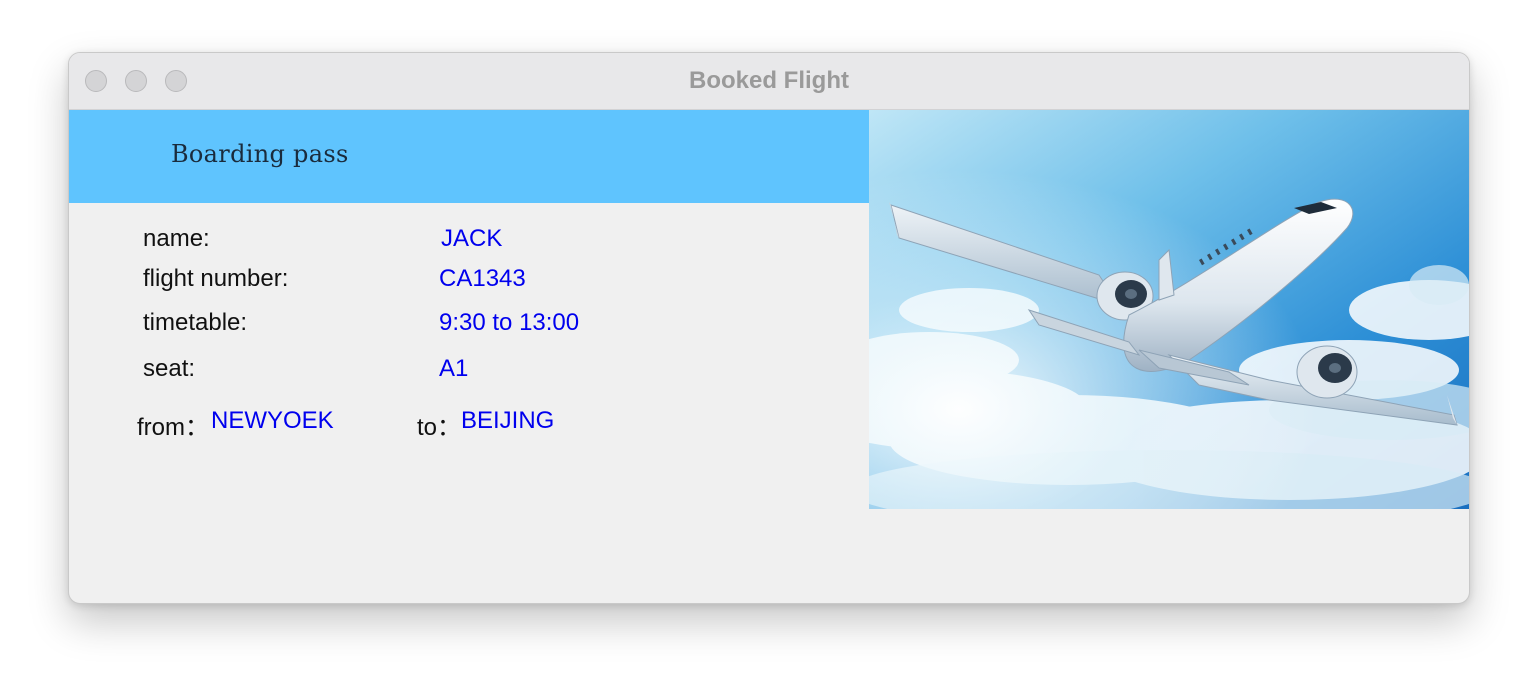  Describe the element at coordinates (195, 322) in the screenshot. I see `timetable-label: timetable:` at that location.